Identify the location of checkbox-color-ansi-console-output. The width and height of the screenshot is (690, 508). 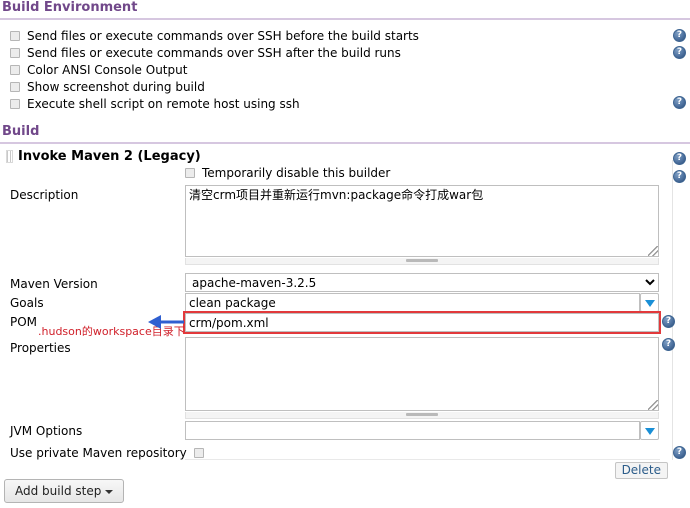
(15, 69).